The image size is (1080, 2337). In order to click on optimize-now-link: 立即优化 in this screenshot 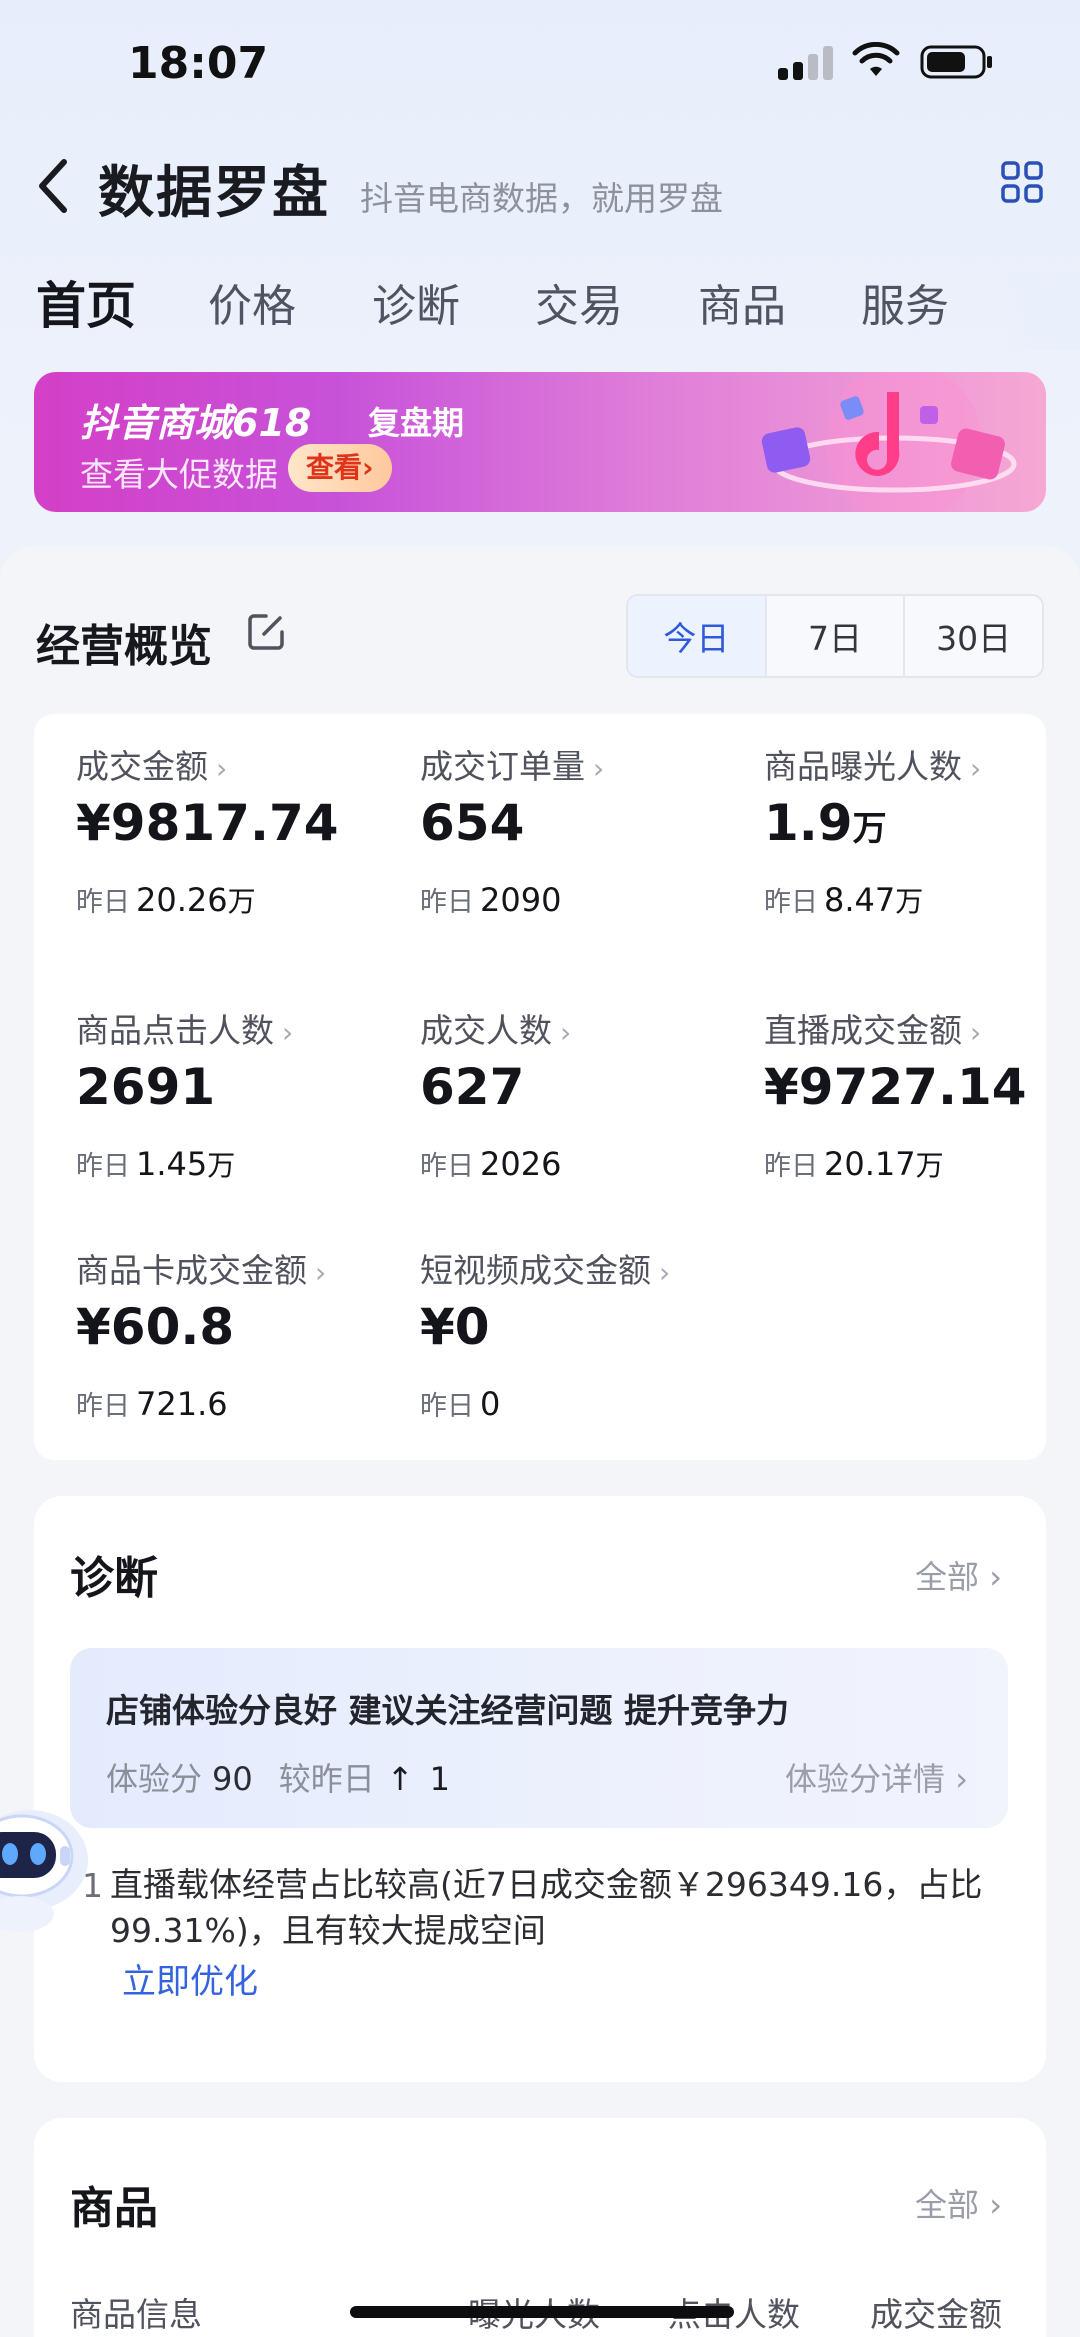, I will do `click(190, 1978)`.